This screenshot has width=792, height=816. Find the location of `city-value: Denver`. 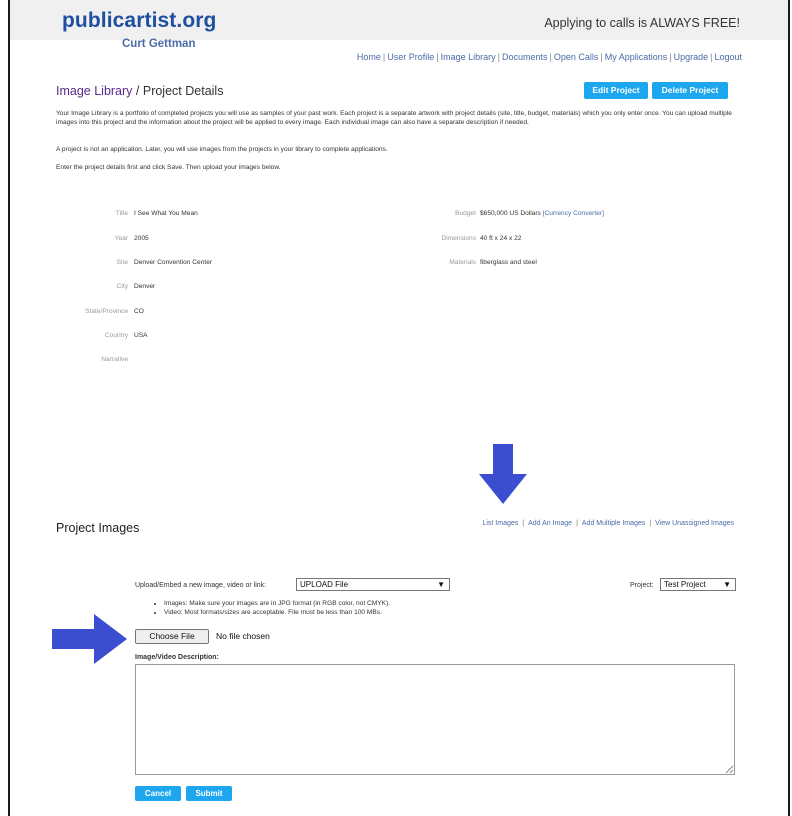

city-value: Denver is located at coordinates (145, 286).